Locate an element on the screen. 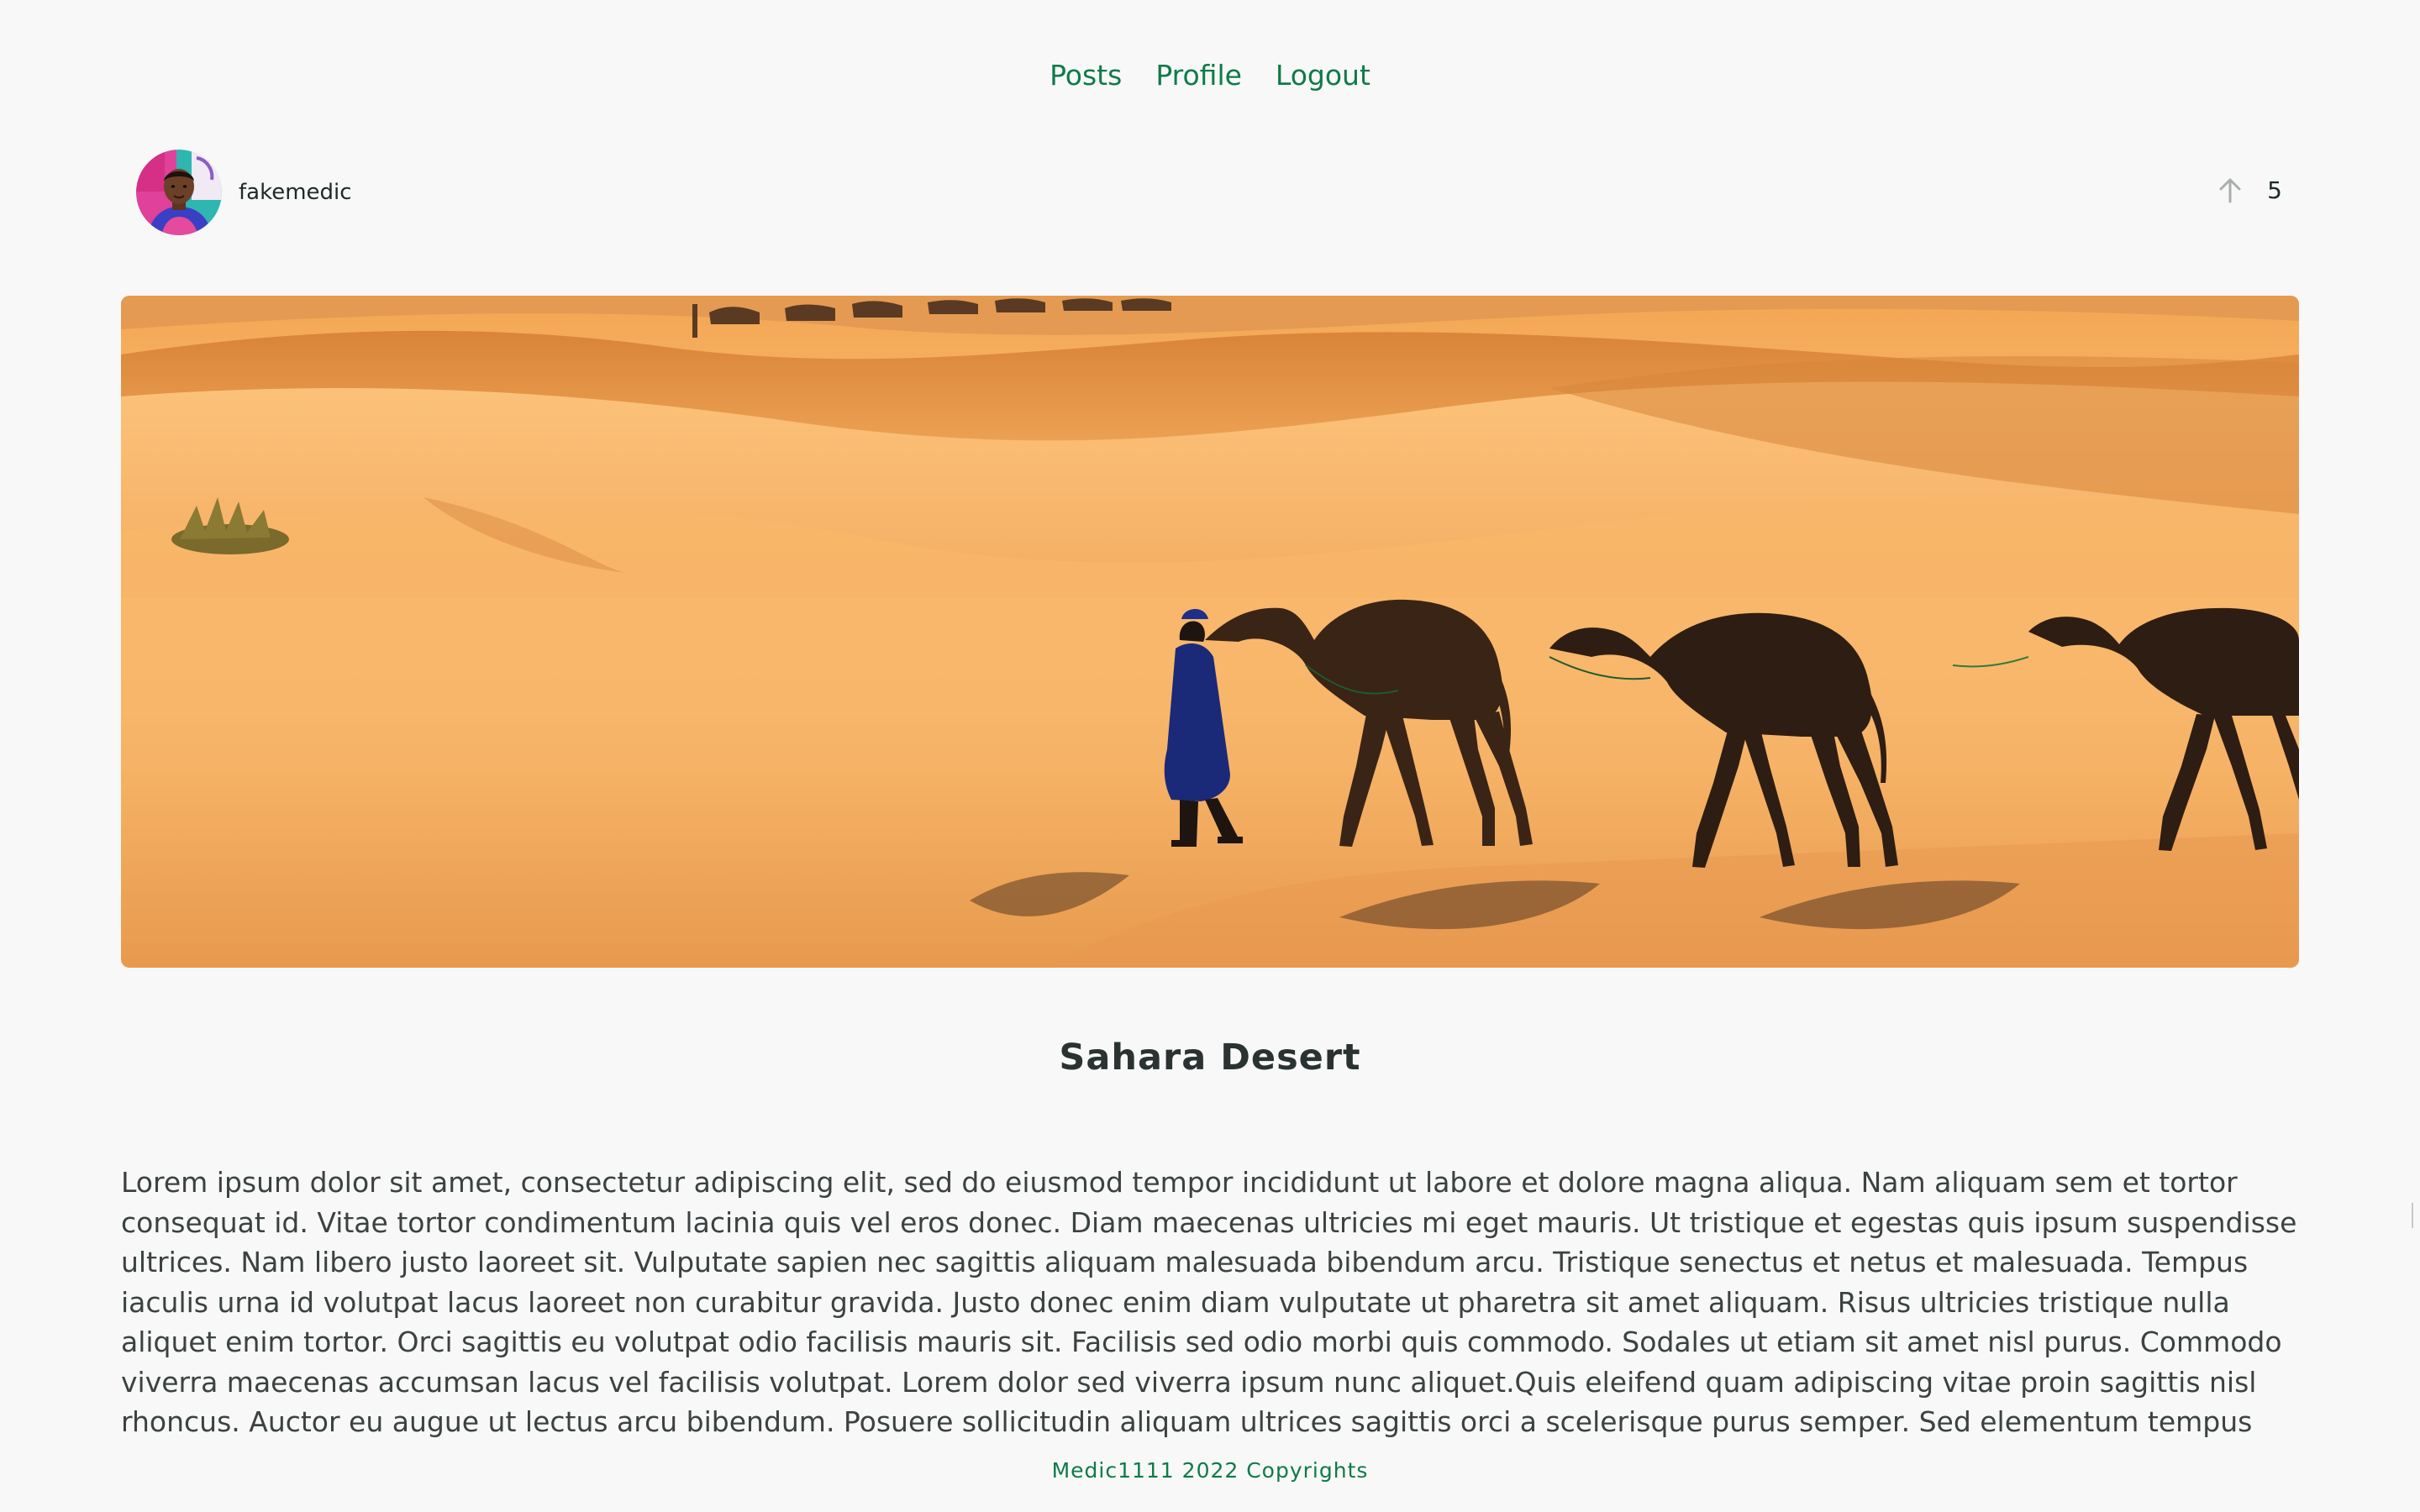  avatar is located at coordinates (179, 192).